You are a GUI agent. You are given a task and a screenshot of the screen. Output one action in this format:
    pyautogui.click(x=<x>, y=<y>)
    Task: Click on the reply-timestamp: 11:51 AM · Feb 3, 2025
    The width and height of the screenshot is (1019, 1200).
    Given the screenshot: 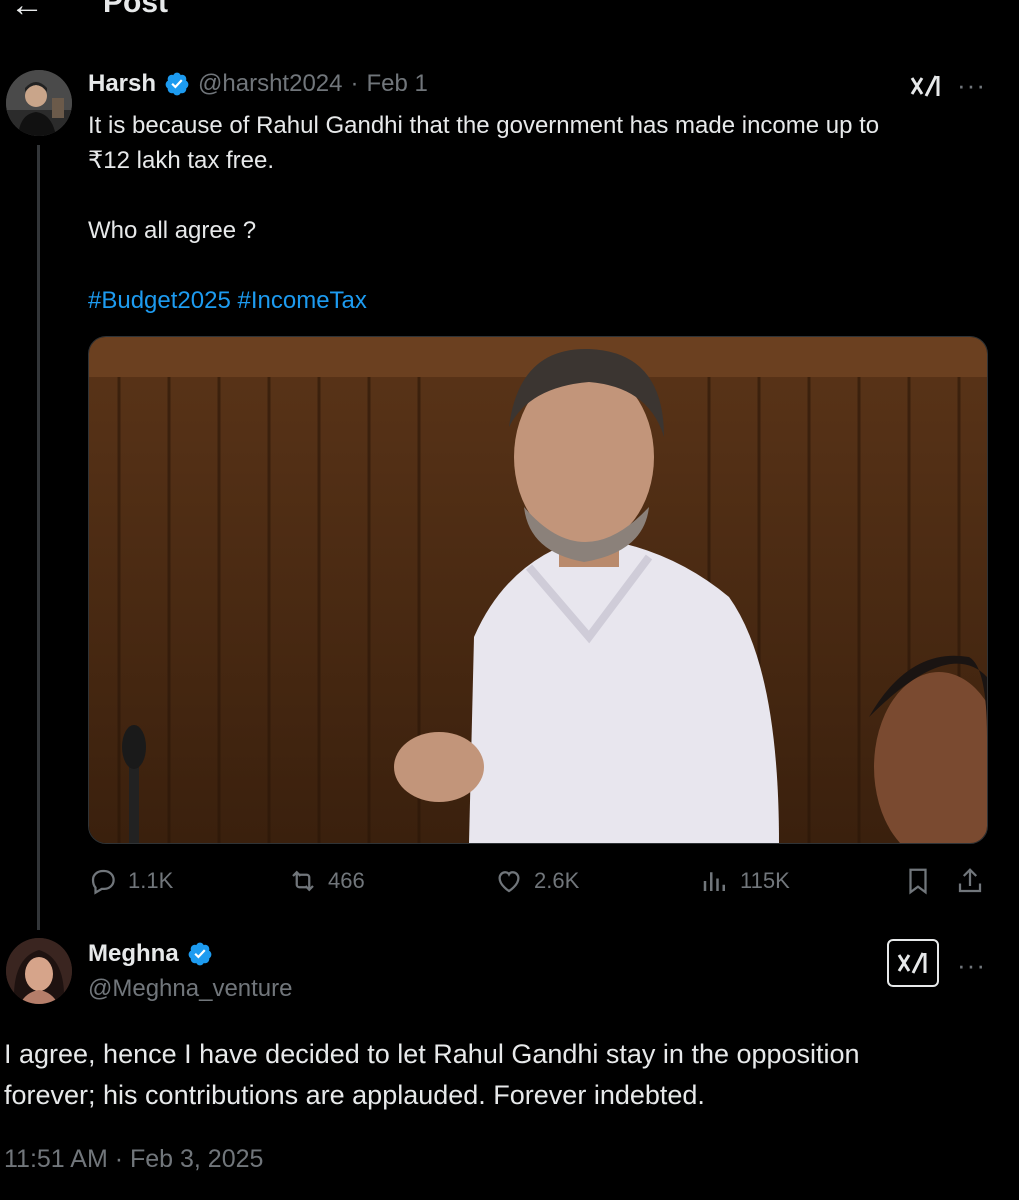 What is the action you would take?
    pyautogui.click(x=133, y=1159)
    